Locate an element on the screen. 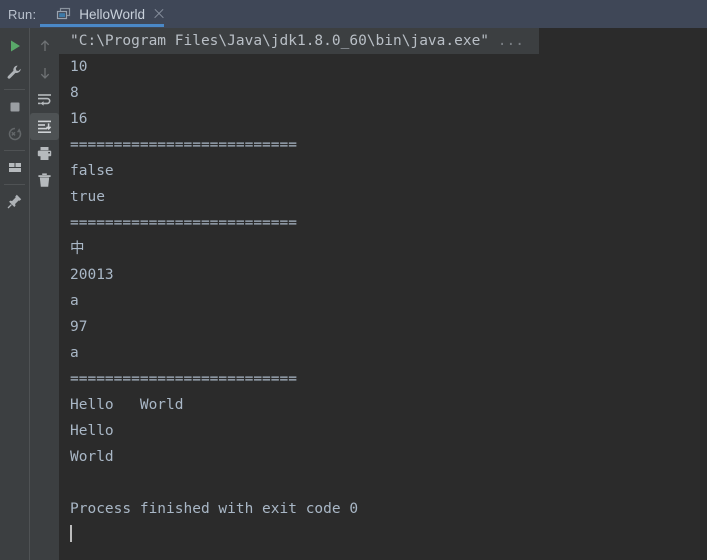  toolbar-right is located at coordinates (44, 111).